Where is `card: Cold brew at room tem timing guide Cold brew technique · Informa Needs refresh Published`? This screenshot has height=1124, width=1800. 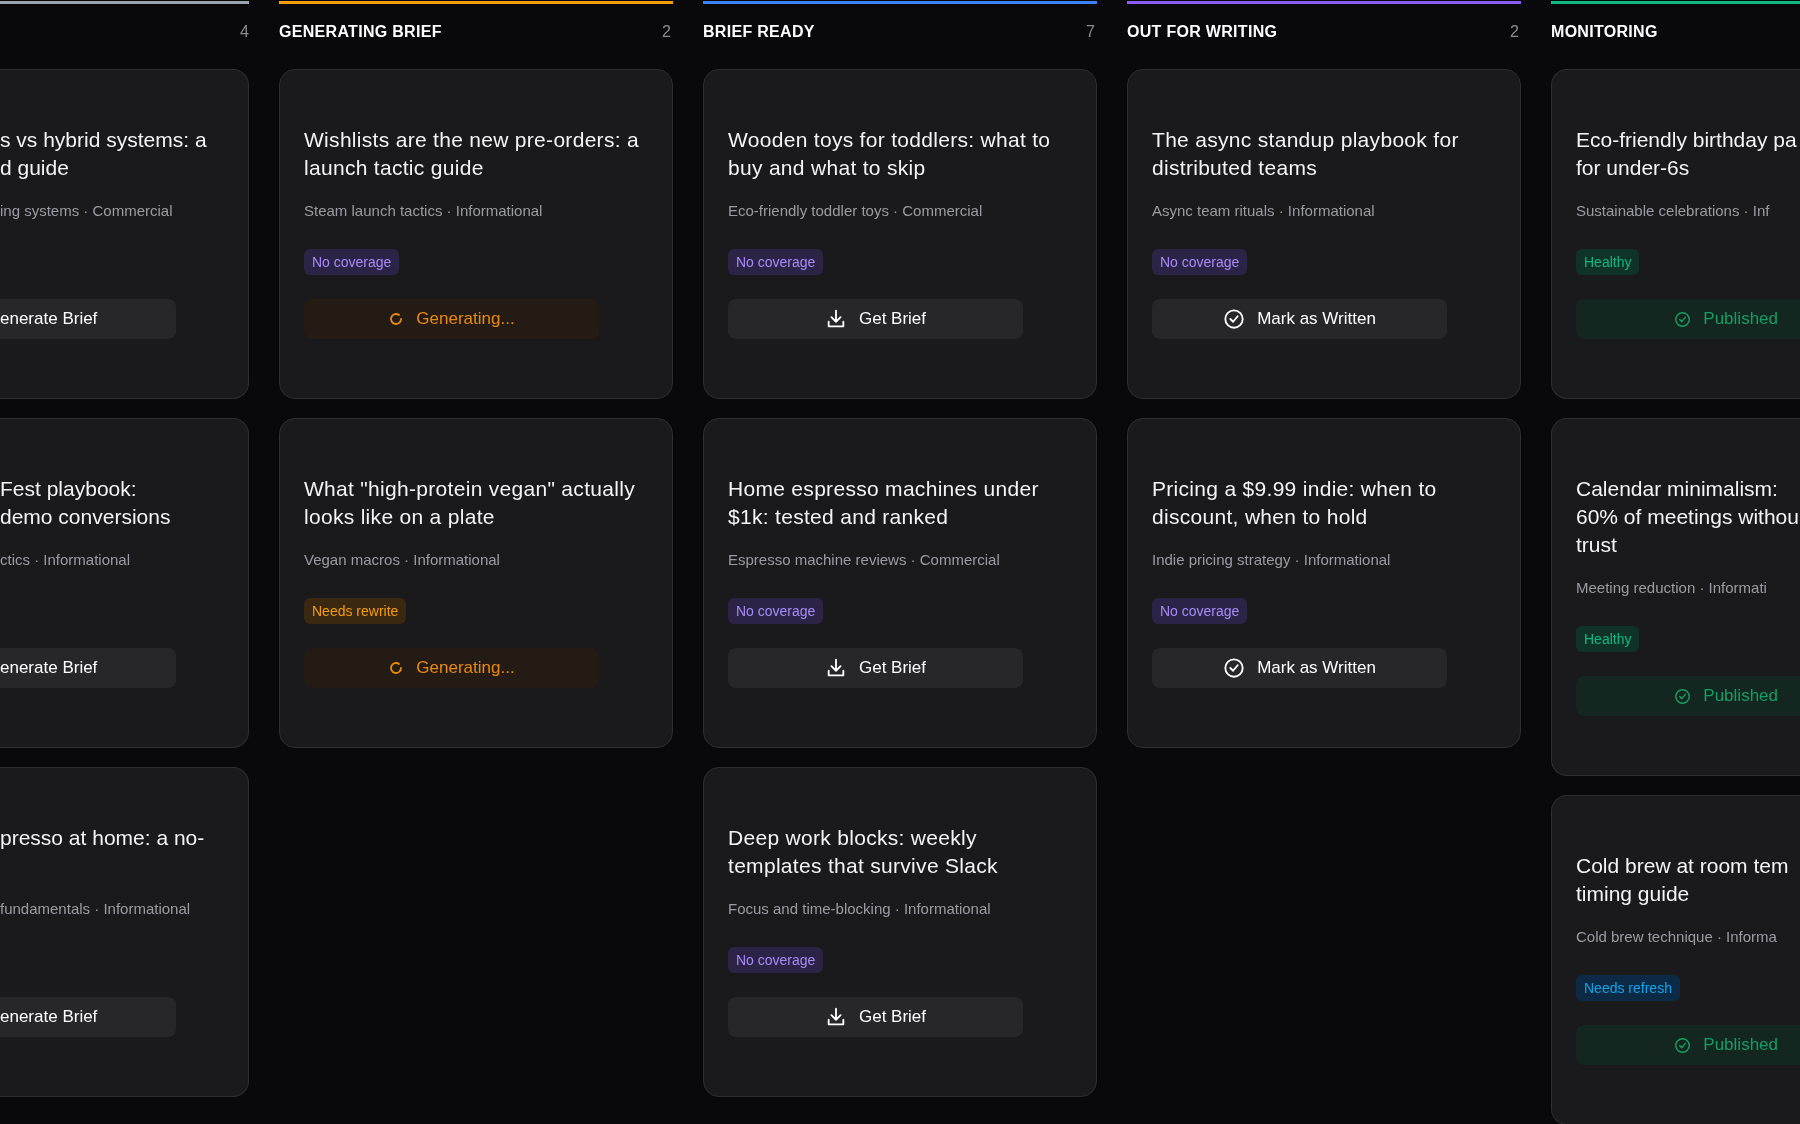
card: Cold brew at room tem timing guide Cold brew technique · Informa Needs refresh Published is located at coordinates (1675, 959).